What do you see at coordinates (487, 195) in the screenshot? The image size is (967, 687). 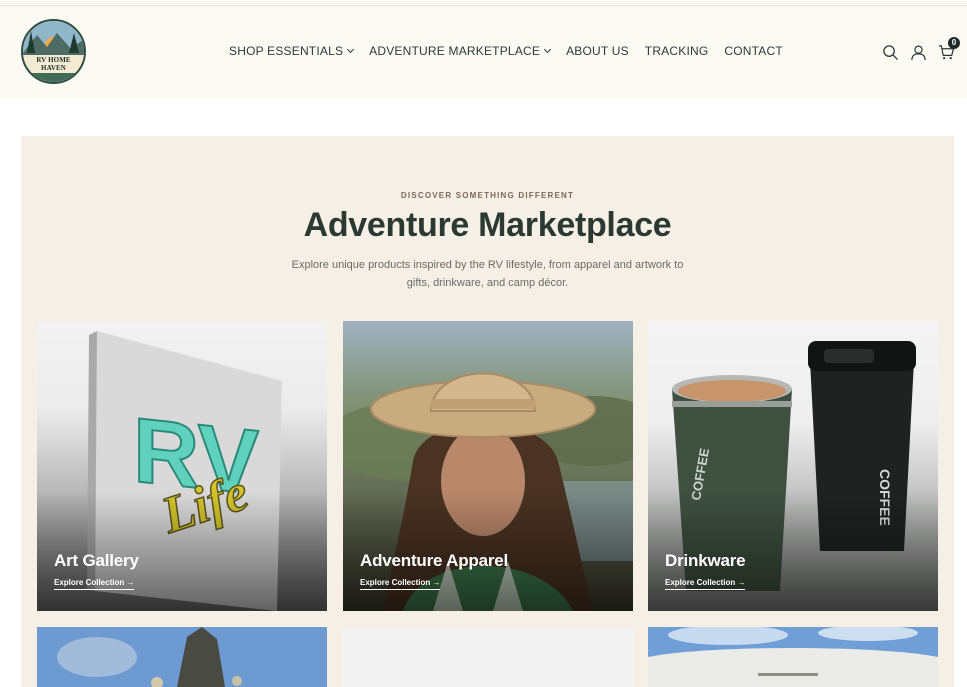 I see `section-eyebrow: DISCOVER SOMETHING DIFFERENT` at bounding box center [487, 195].